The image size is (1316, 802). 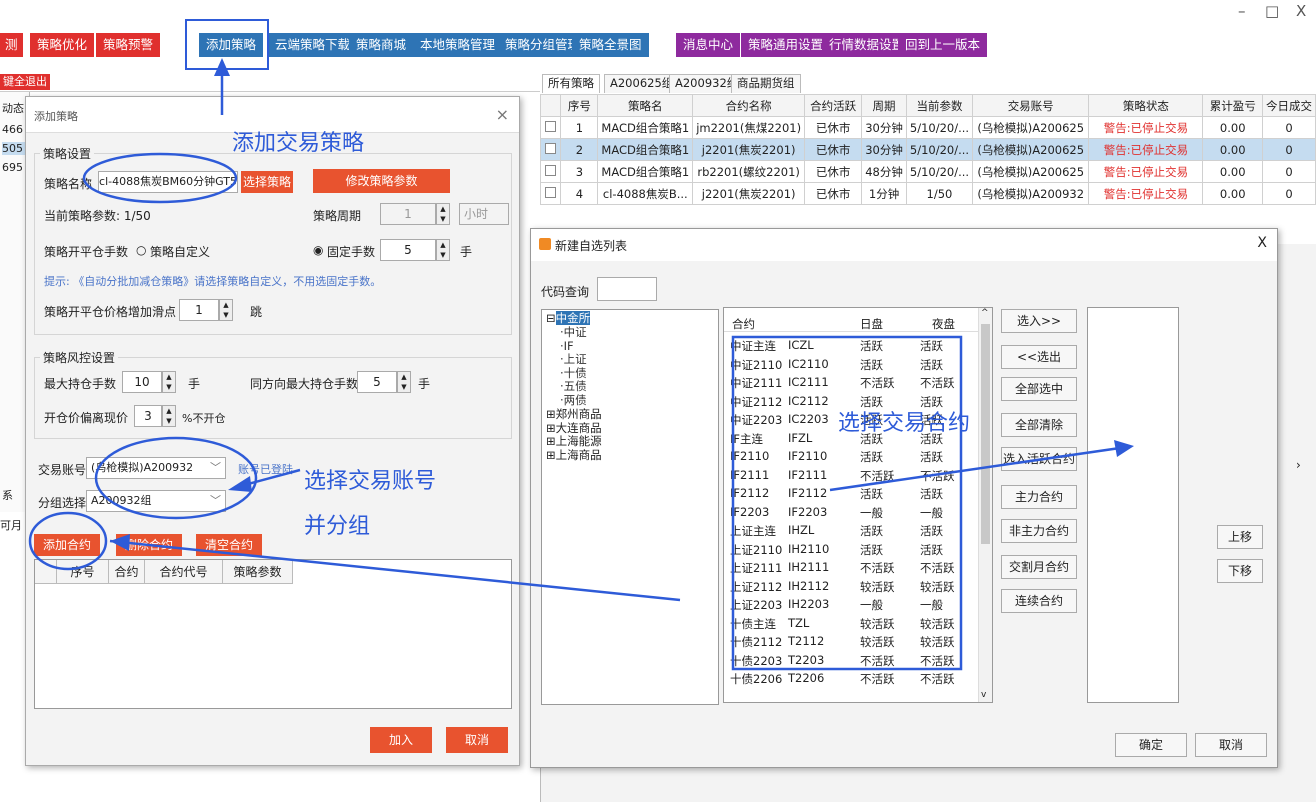 What do you see at coordinates (337, 526) in the screenshot?
I see `annotation-group: 并分组` at bounding box center [337, 526].